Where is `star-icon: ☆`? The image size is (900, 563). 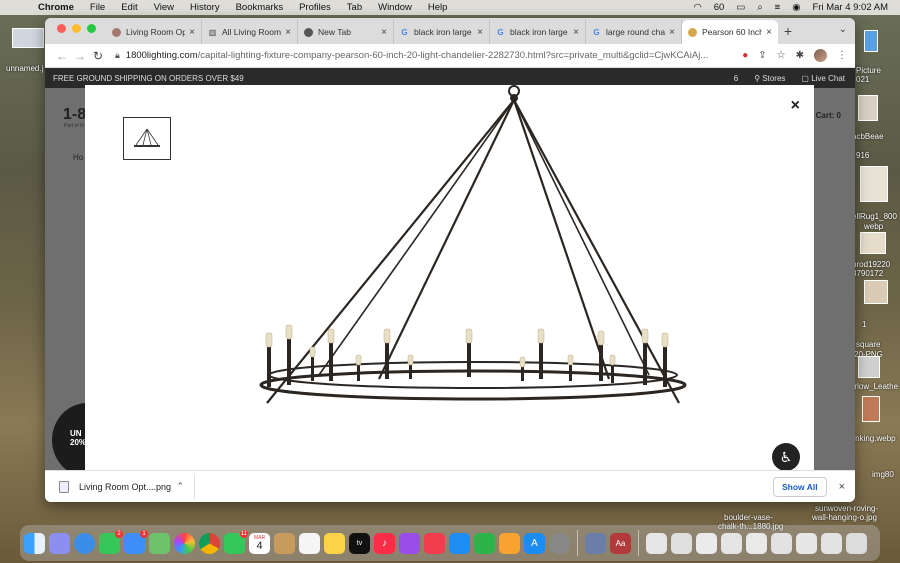
star-icon: ☆ is located at coordinates (781, 55).